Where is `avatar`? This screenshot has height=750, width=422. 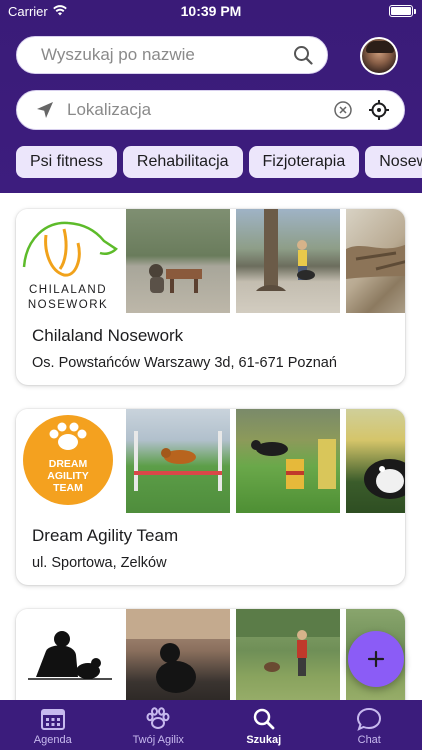 avatar is located at coordinates (379, 56).